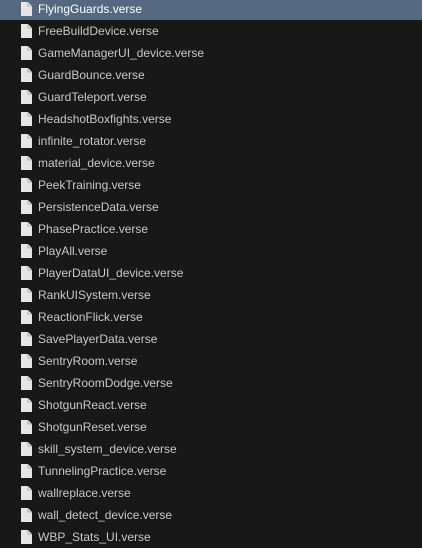 This screenshot has height=548, width=422. What do you see at coordinates (93, 229) in the screenshot?
I see `file-name: PhasePractice.verse` at bounding box center [93, 229].